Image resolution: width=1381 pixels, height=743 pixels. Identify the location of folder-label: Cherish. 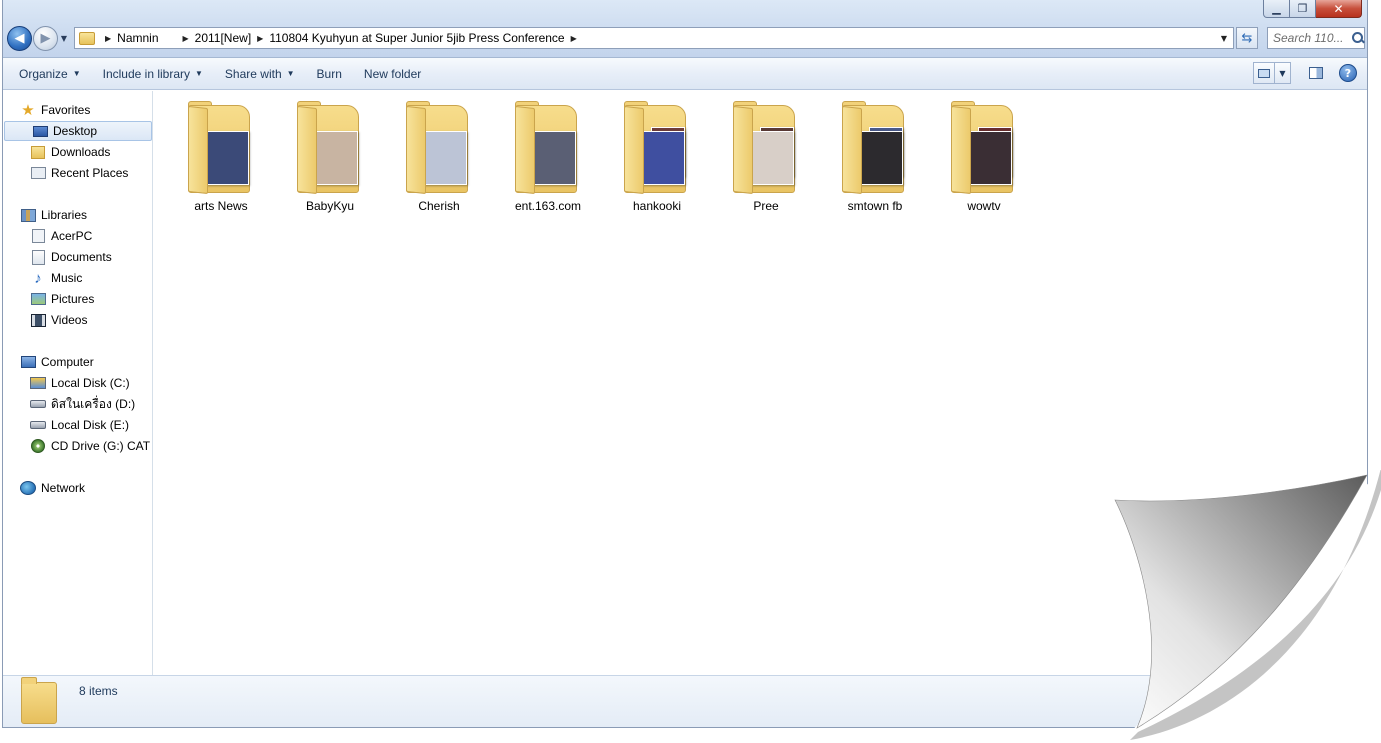
(439, 206).